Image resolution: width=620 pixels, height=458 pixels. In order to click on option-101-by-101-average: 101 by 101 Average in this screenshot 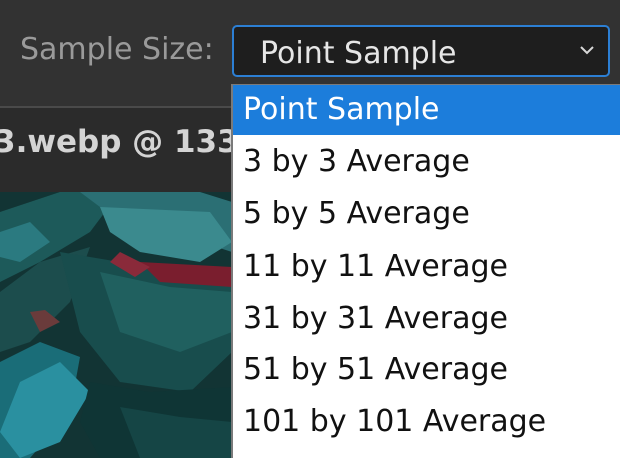, I will do `click(426, 422)`.